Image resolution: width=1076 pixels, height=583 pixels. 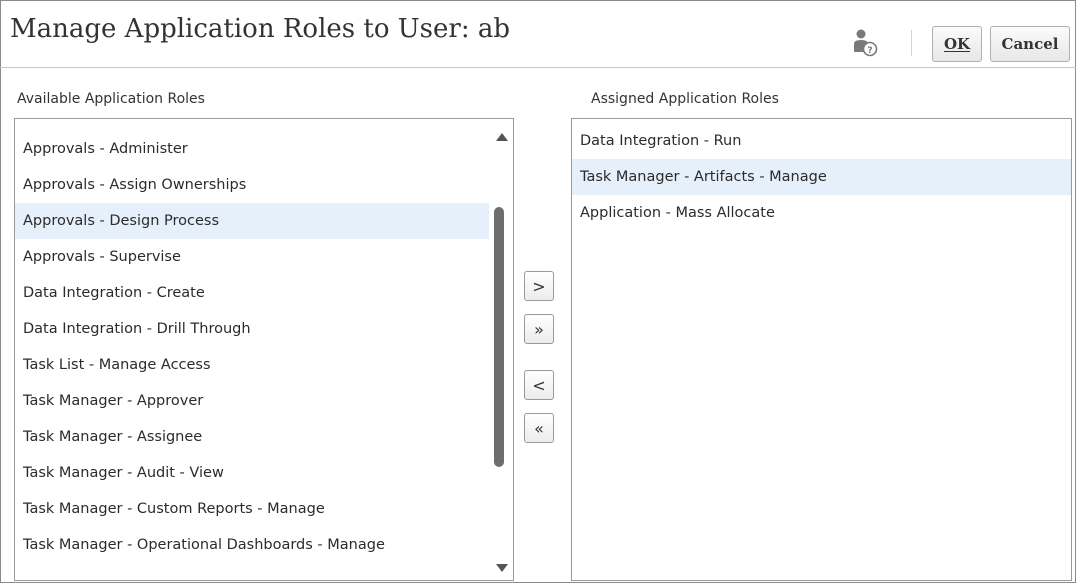 I want to click on move-all-icon: », so click(x=539, y=329).